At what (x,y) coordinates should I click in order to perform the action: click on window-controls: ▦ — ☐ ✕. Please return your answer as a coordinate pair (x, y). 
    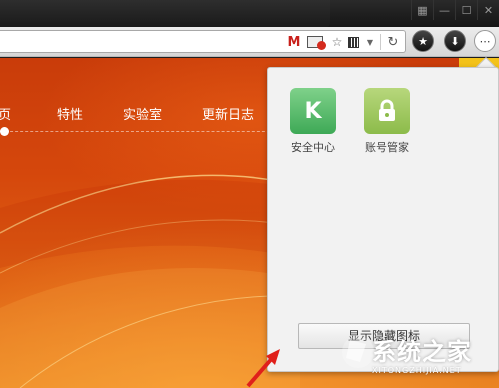
    Looking at the image, I should click on (455, 11).